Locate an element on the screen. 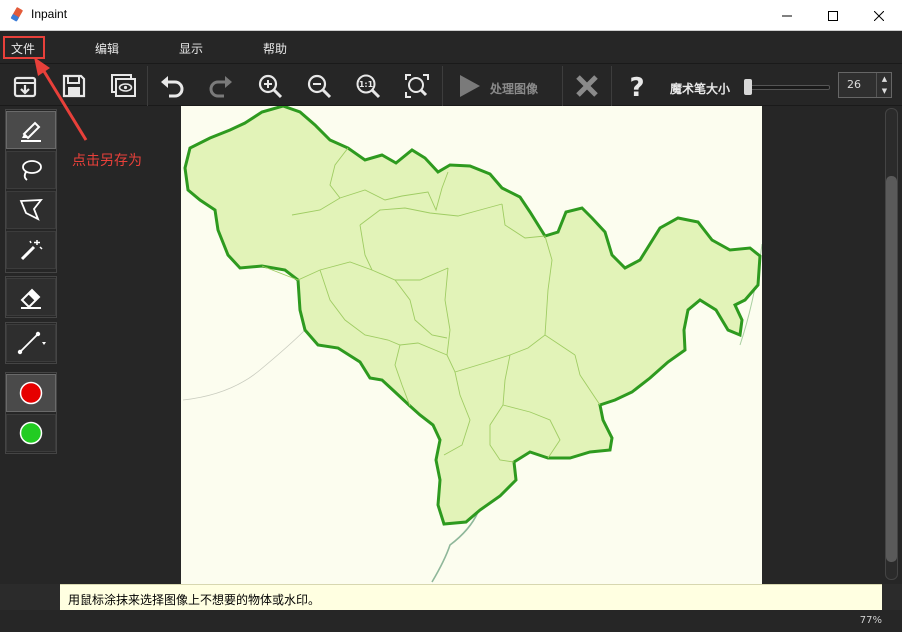  annotation-text: 点击另存为 is located at coordinates (107, 161).